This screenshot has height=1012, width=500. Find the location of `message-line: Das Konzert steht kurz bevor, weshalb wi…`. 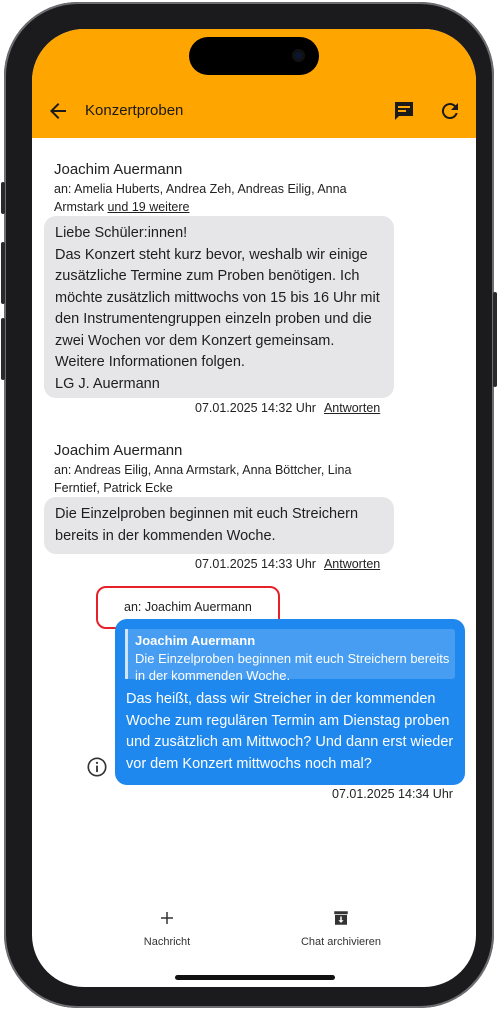

message-line: Das Konzert steht kurz bevor, weshalb wi… is located at coordinates (211, 254).